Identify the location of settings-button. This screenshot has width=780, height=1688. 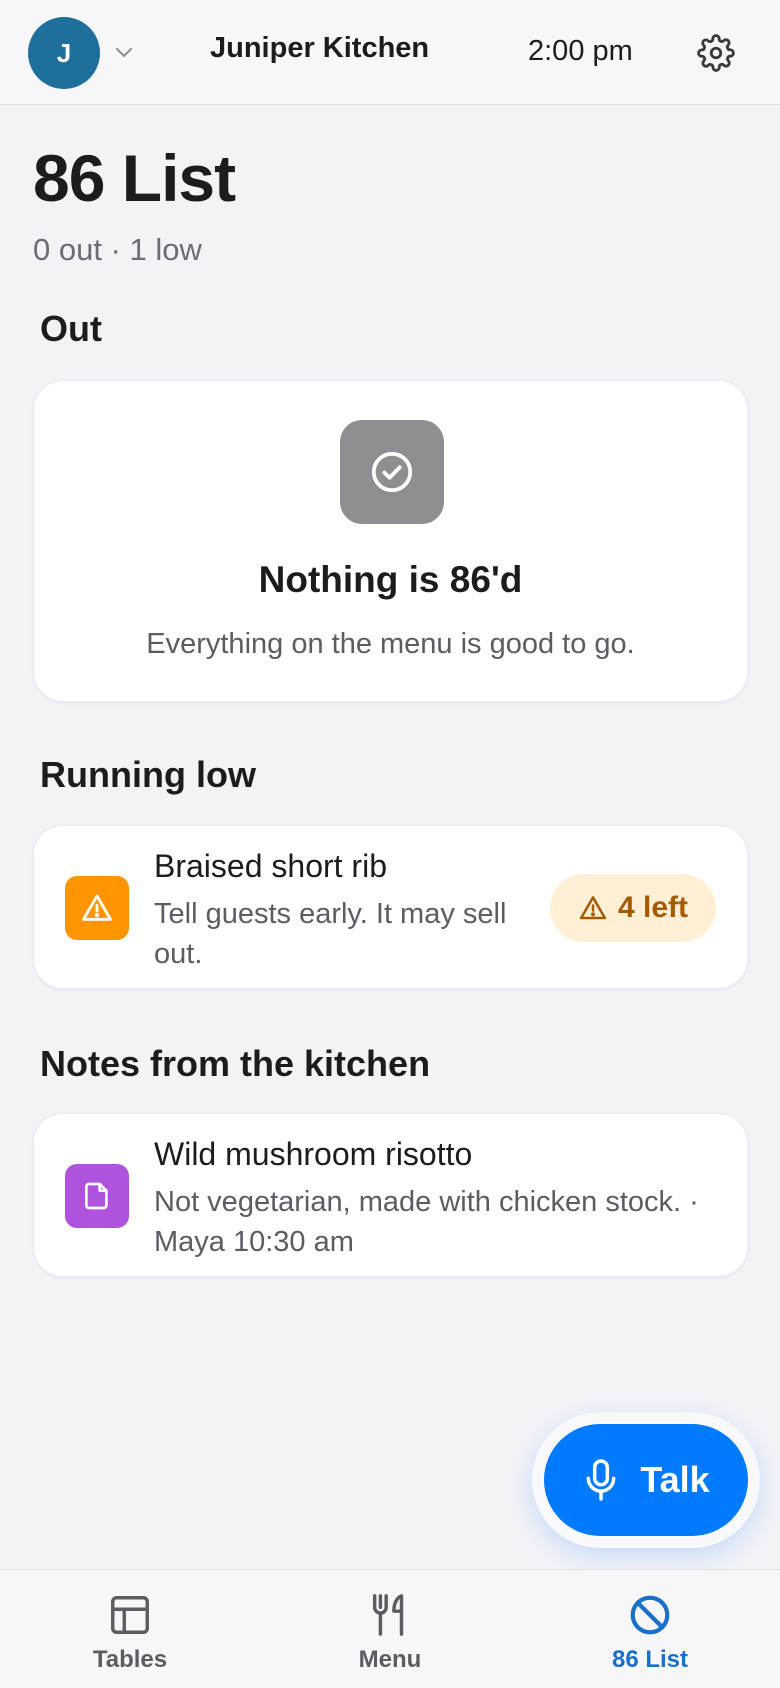
(716, 53).